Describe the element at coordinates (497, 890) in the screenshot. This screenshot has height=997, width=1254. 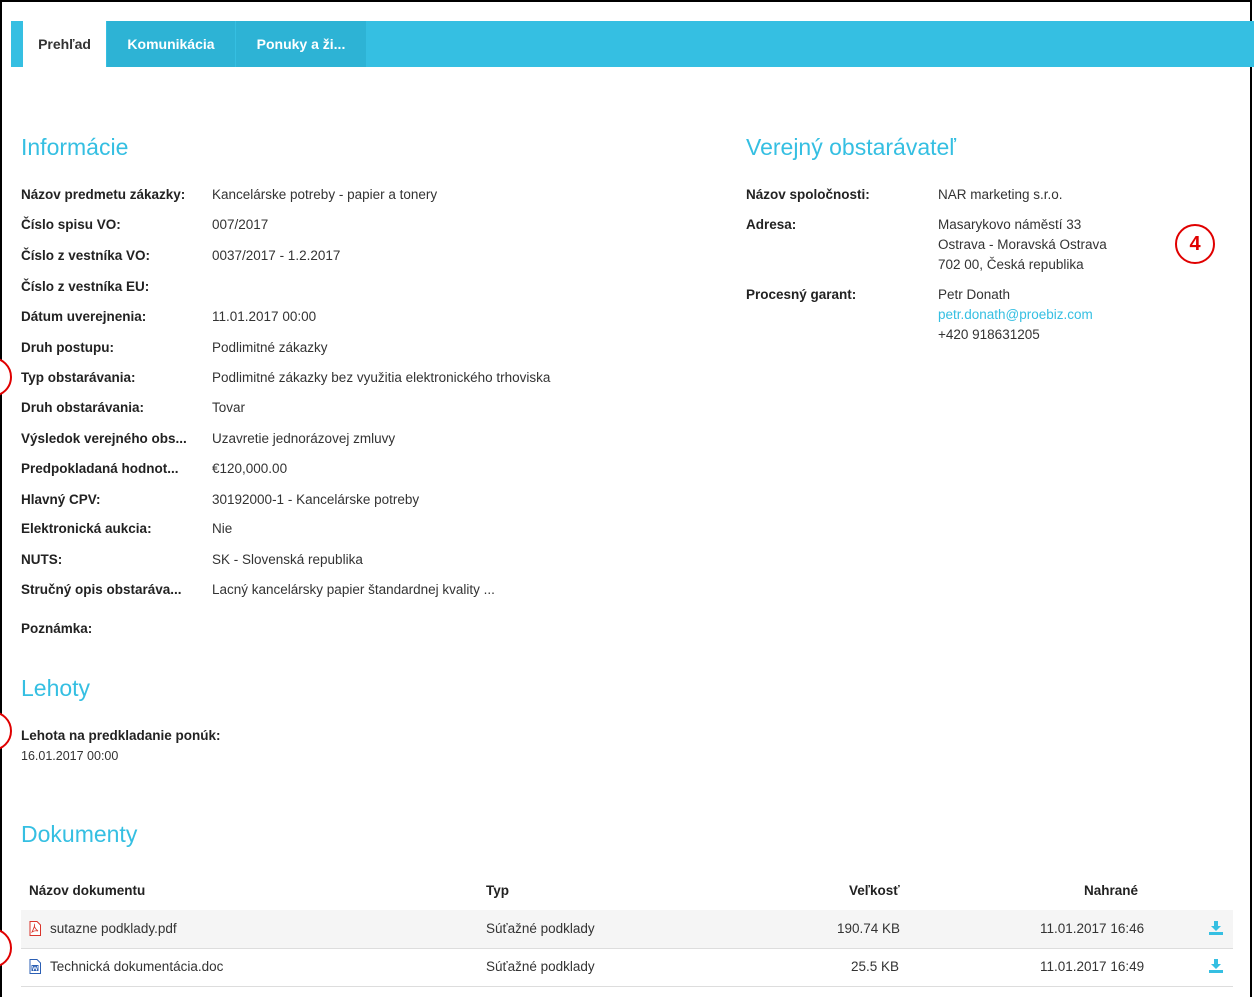
I see `header-type: Typ` at that location.